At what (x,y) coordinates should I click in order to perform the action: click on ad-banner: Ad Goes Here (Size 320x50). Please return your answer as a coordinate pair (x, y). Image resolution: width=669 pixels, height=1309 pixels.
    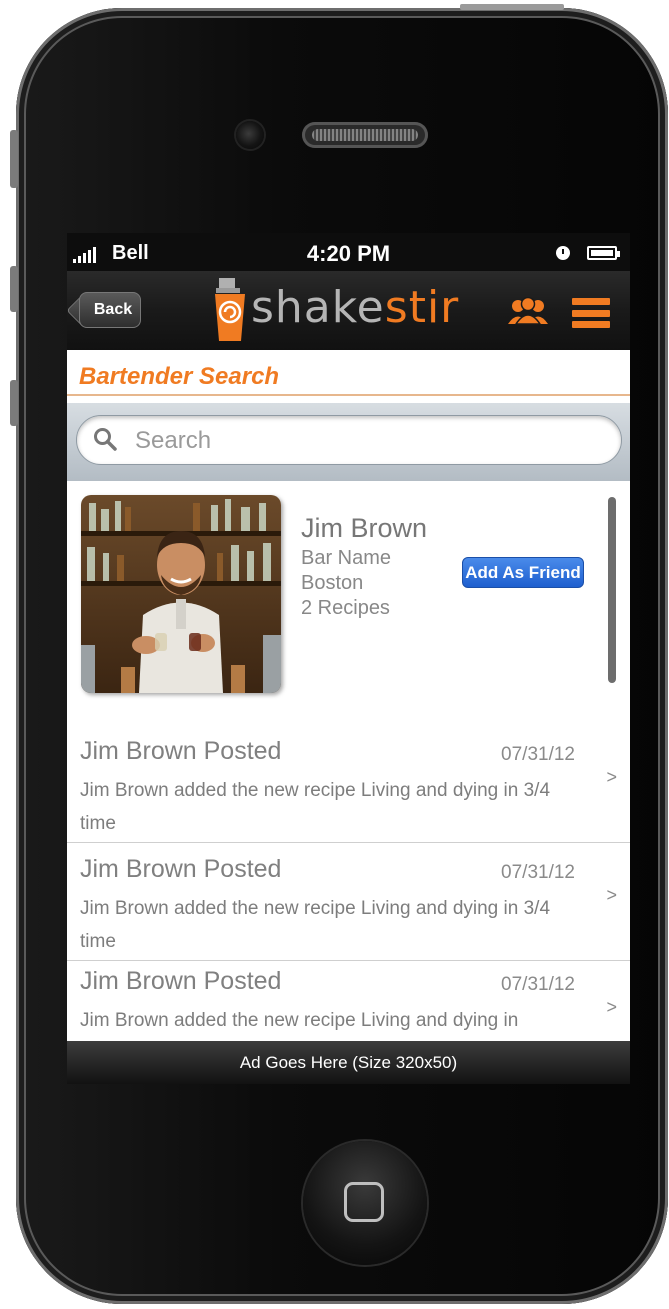
    Looking at the image, I should click on (348, 1062).